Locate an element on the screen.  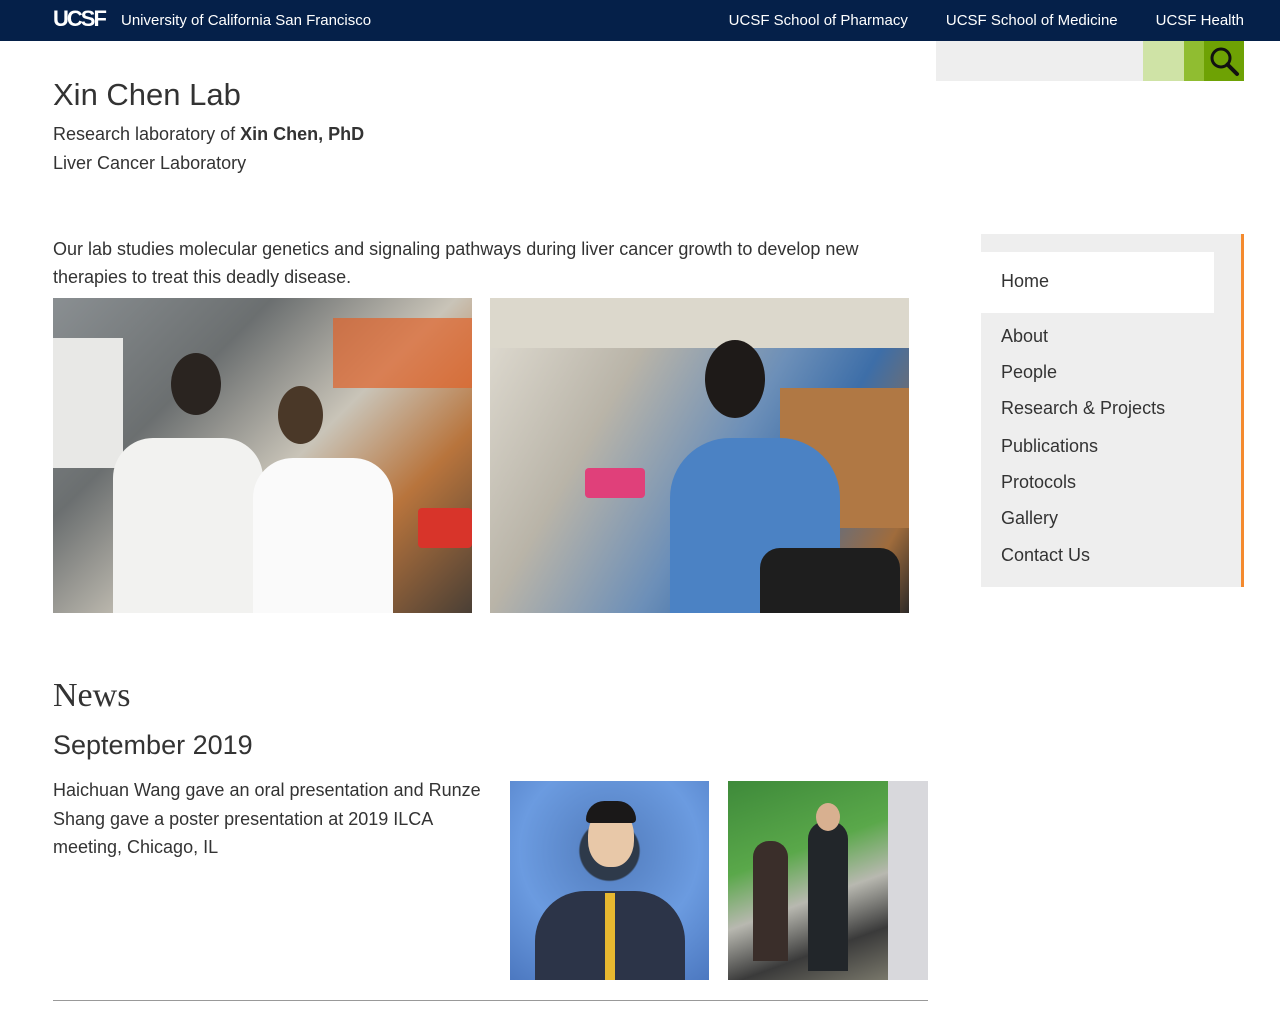
search-button is located at coordinates (1224, 61).